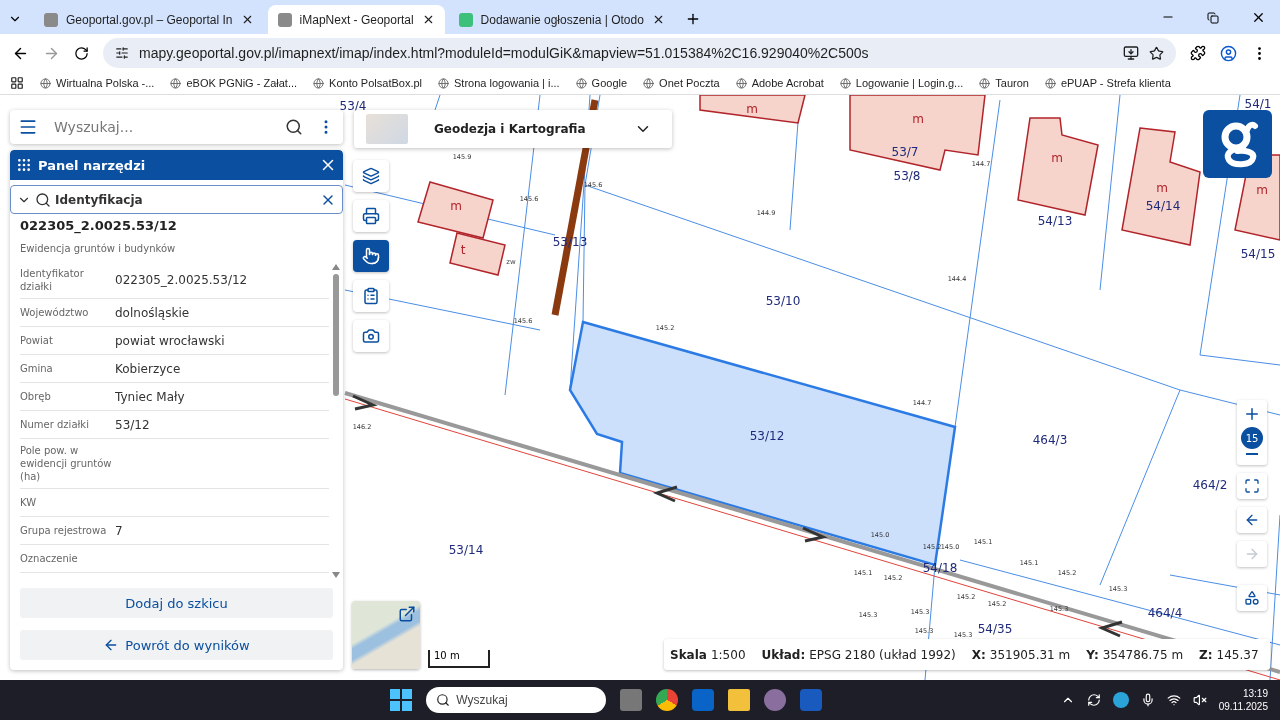 This screenshot has width=1280, height=720. I want to click on install-icon, so click(1131, 53).